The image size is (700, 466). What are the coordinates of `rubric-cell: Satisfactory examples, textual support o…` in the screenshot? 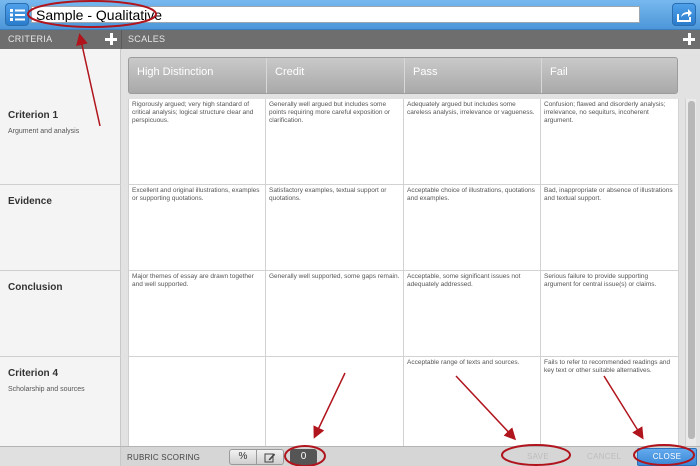 It's located at (335, 228).